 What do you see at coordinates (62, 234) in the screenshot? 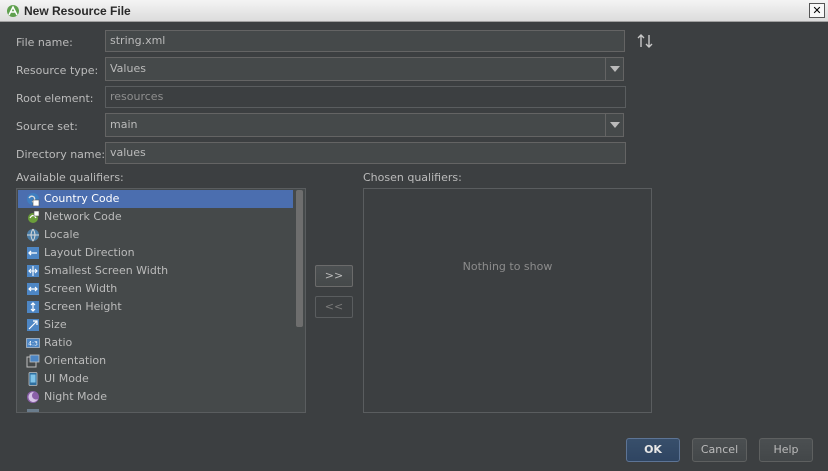
I see `qualifier-label: Locale` at bounding box center [62, 234].